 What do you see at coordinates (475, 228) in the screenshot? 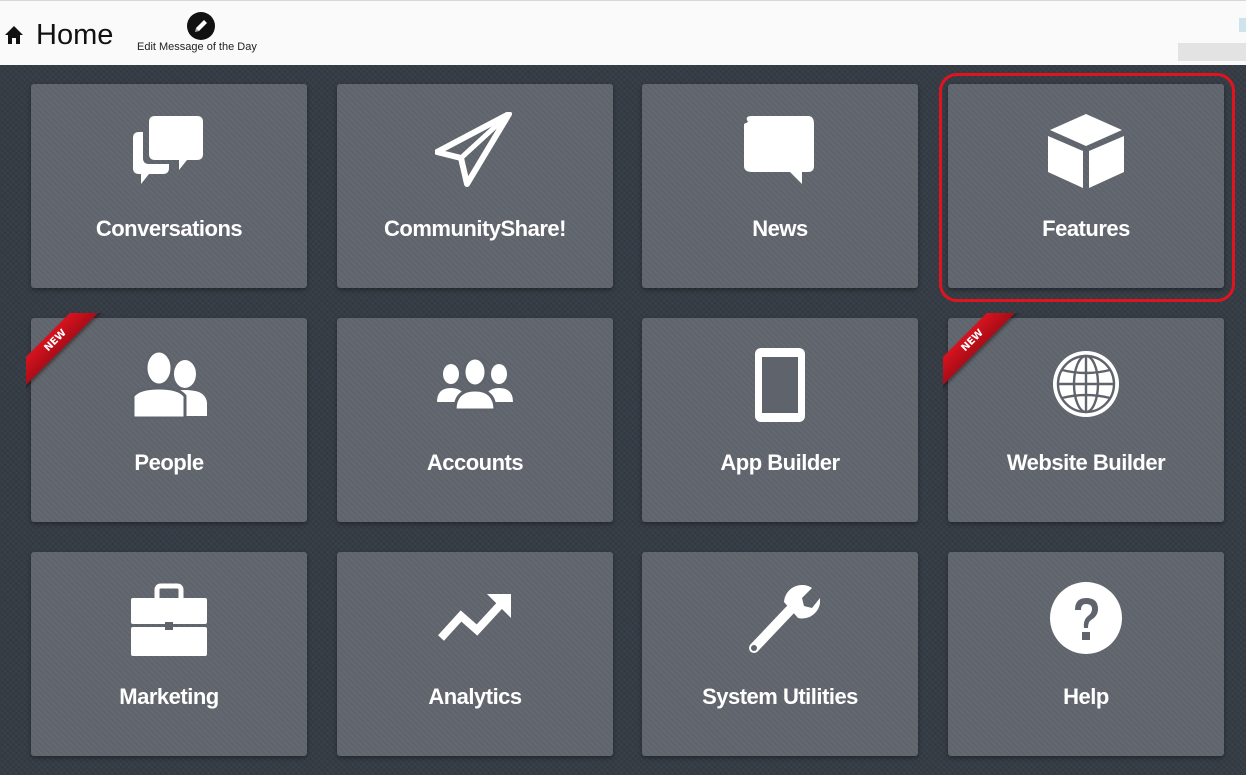
I see `tile-label: CommunityShare!` at bounding box center [475, 228].